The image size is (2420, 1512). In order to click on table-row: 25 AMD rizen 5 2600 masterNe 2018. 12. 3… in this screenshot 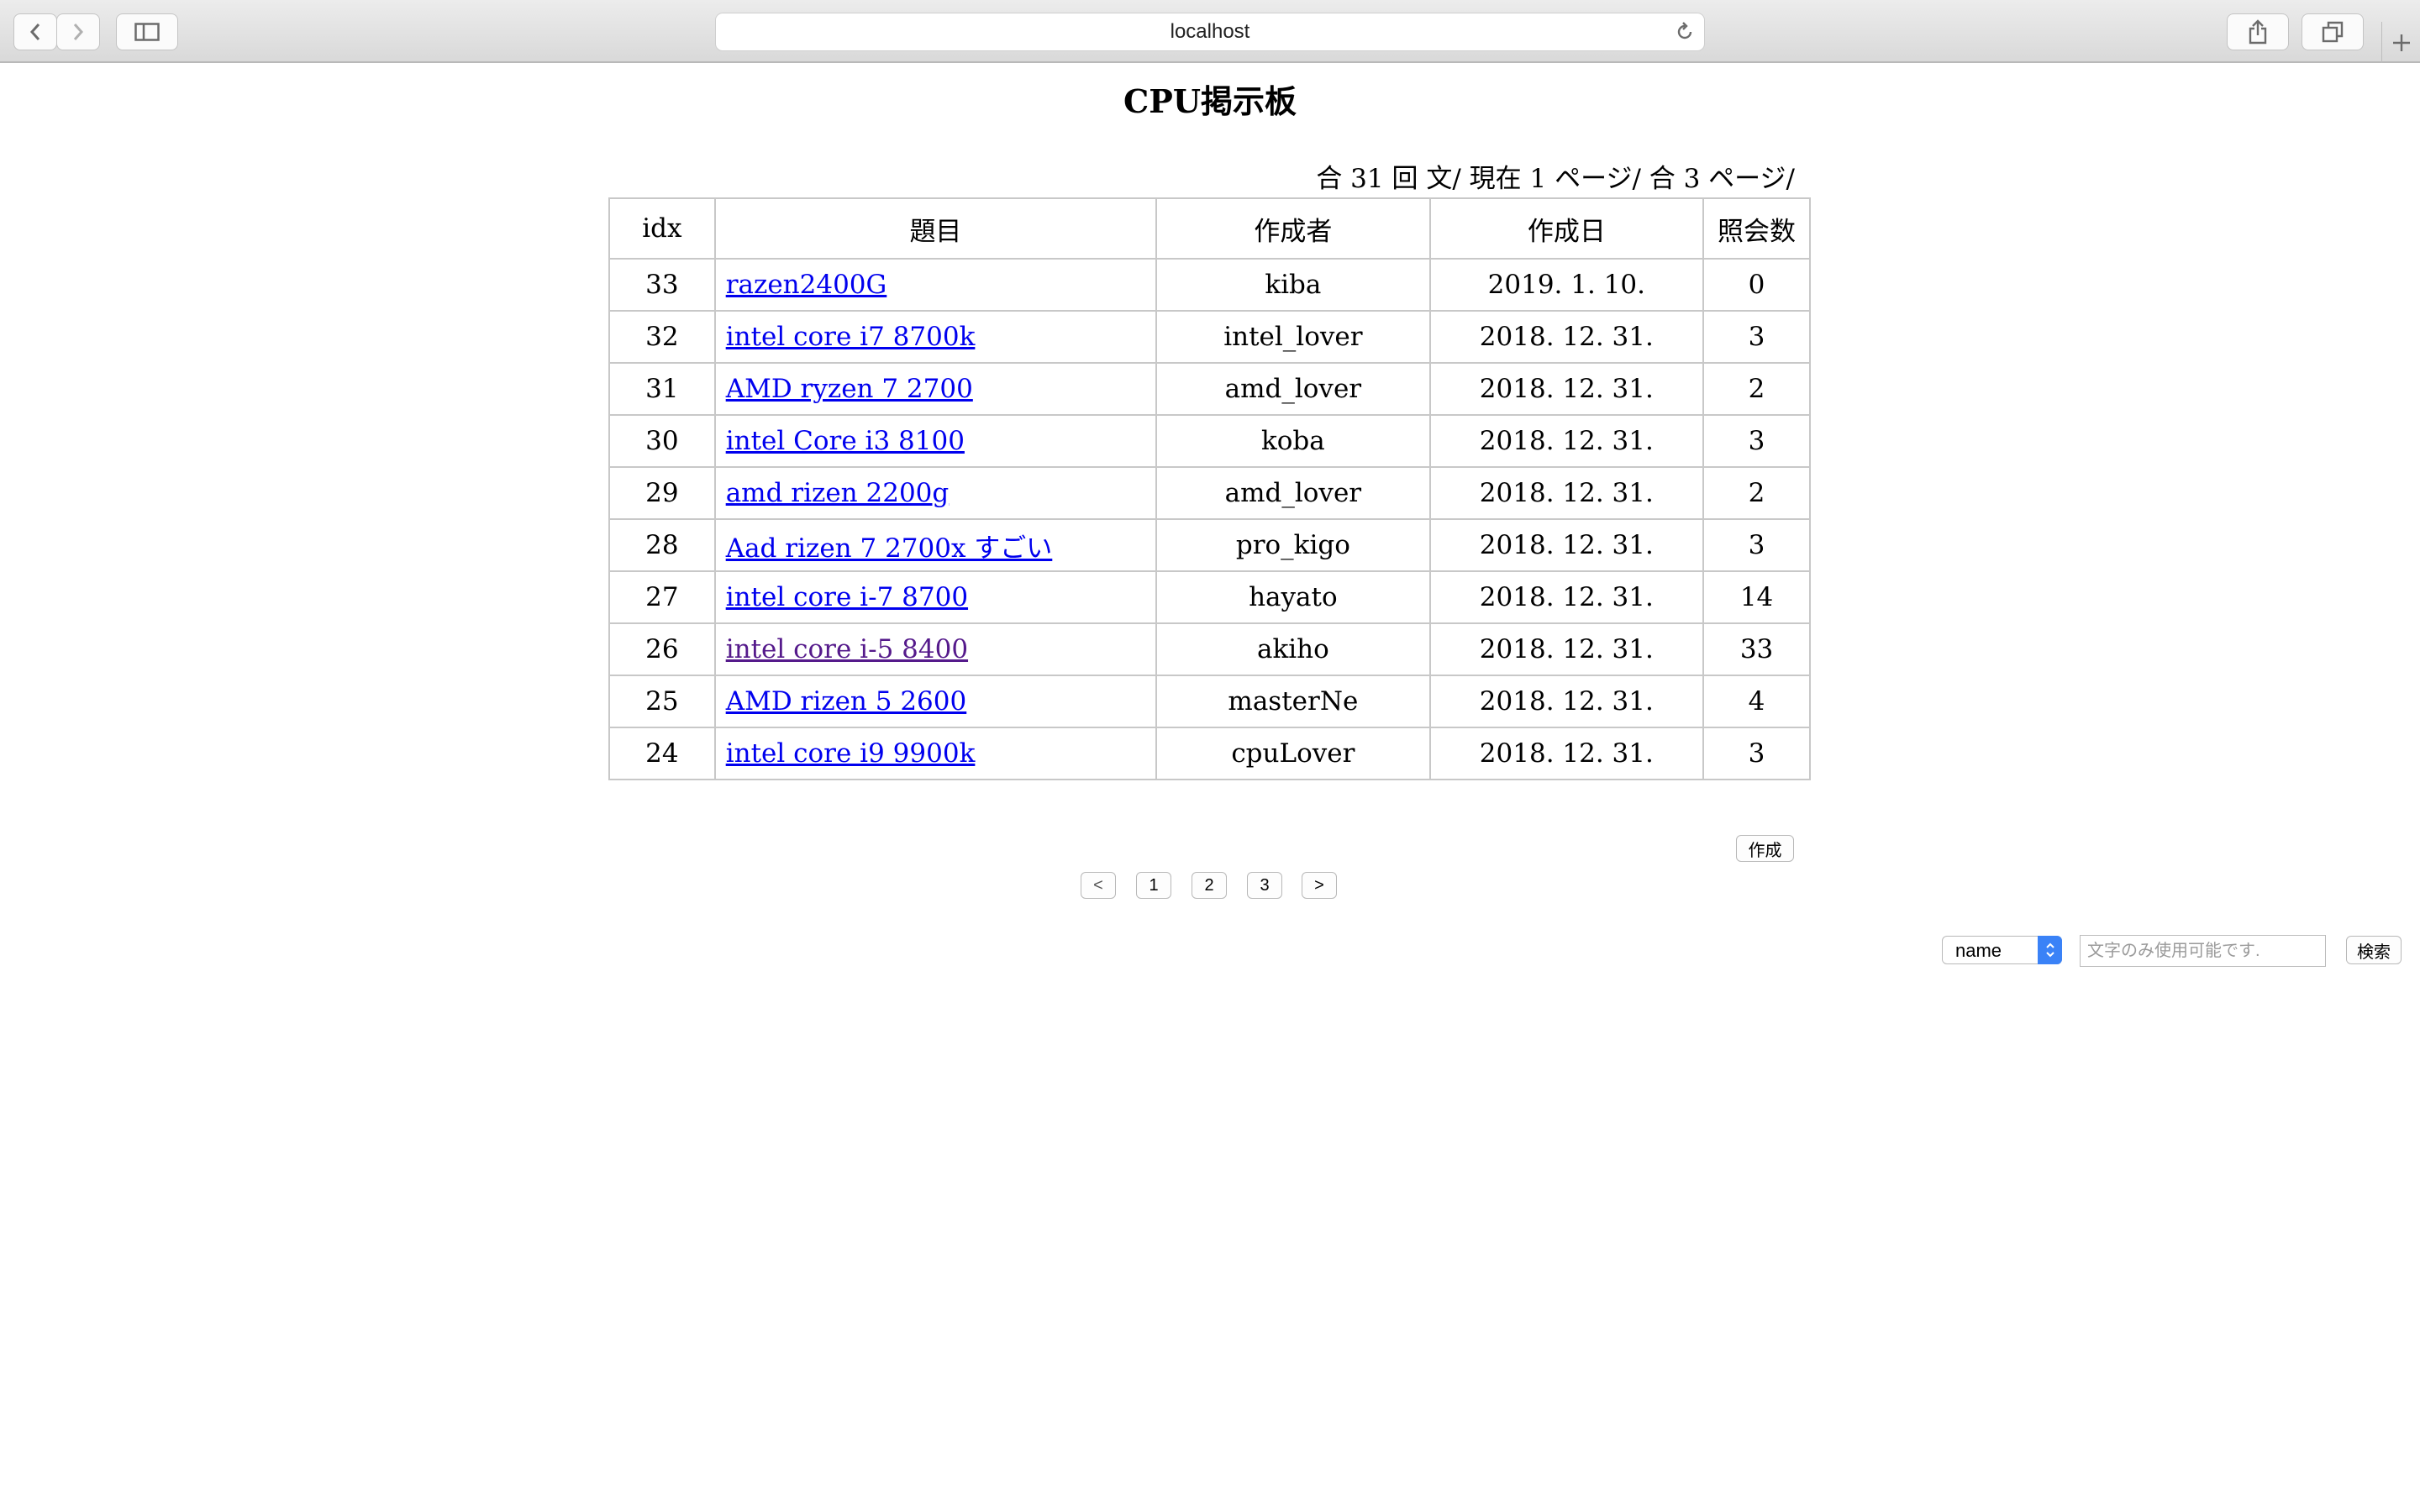, I will do `click(1209, 701)`.